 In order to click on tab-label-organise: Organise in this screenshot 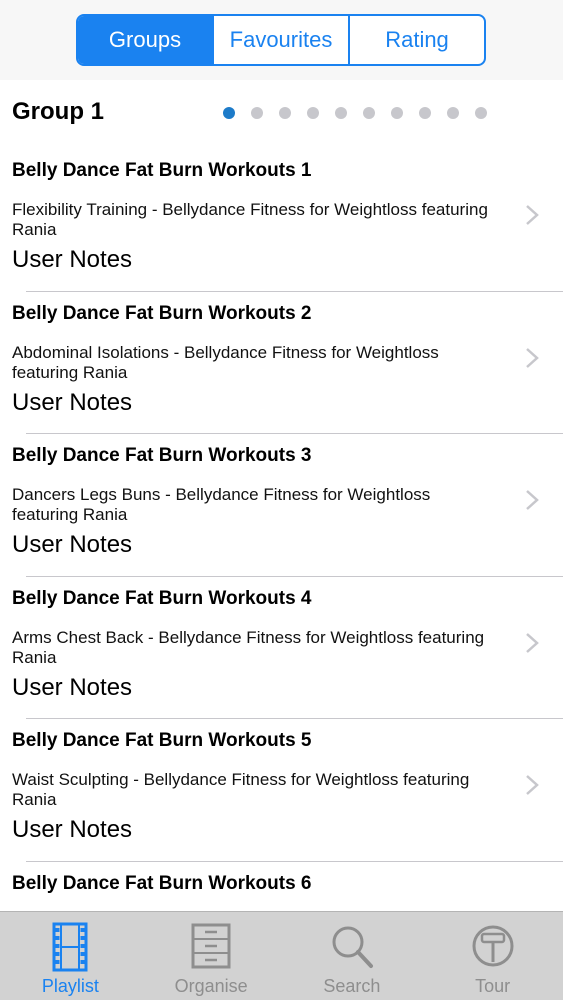, I will do `click(211, 986)`.